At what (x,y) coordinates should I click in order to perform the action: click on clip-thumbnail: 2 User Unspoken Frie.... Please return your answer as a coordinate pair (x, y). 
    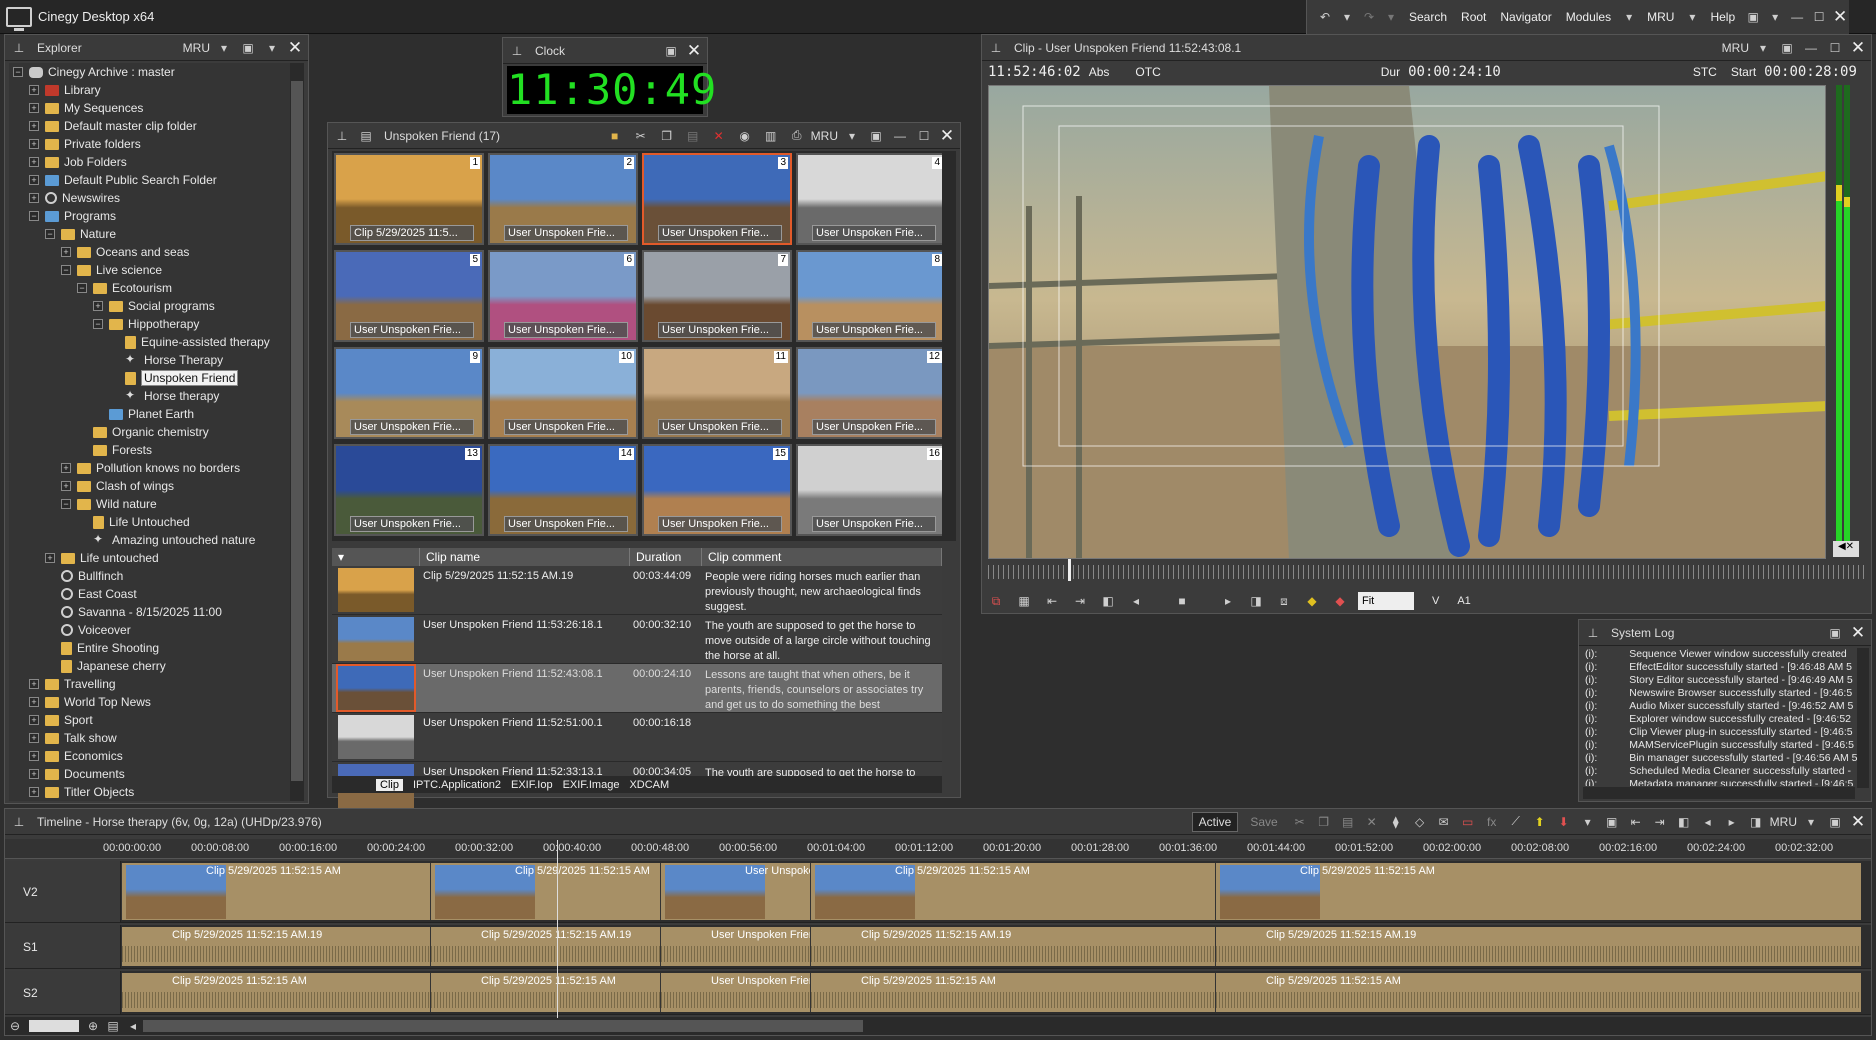
    Looking at the image, I should click on (563, 199).